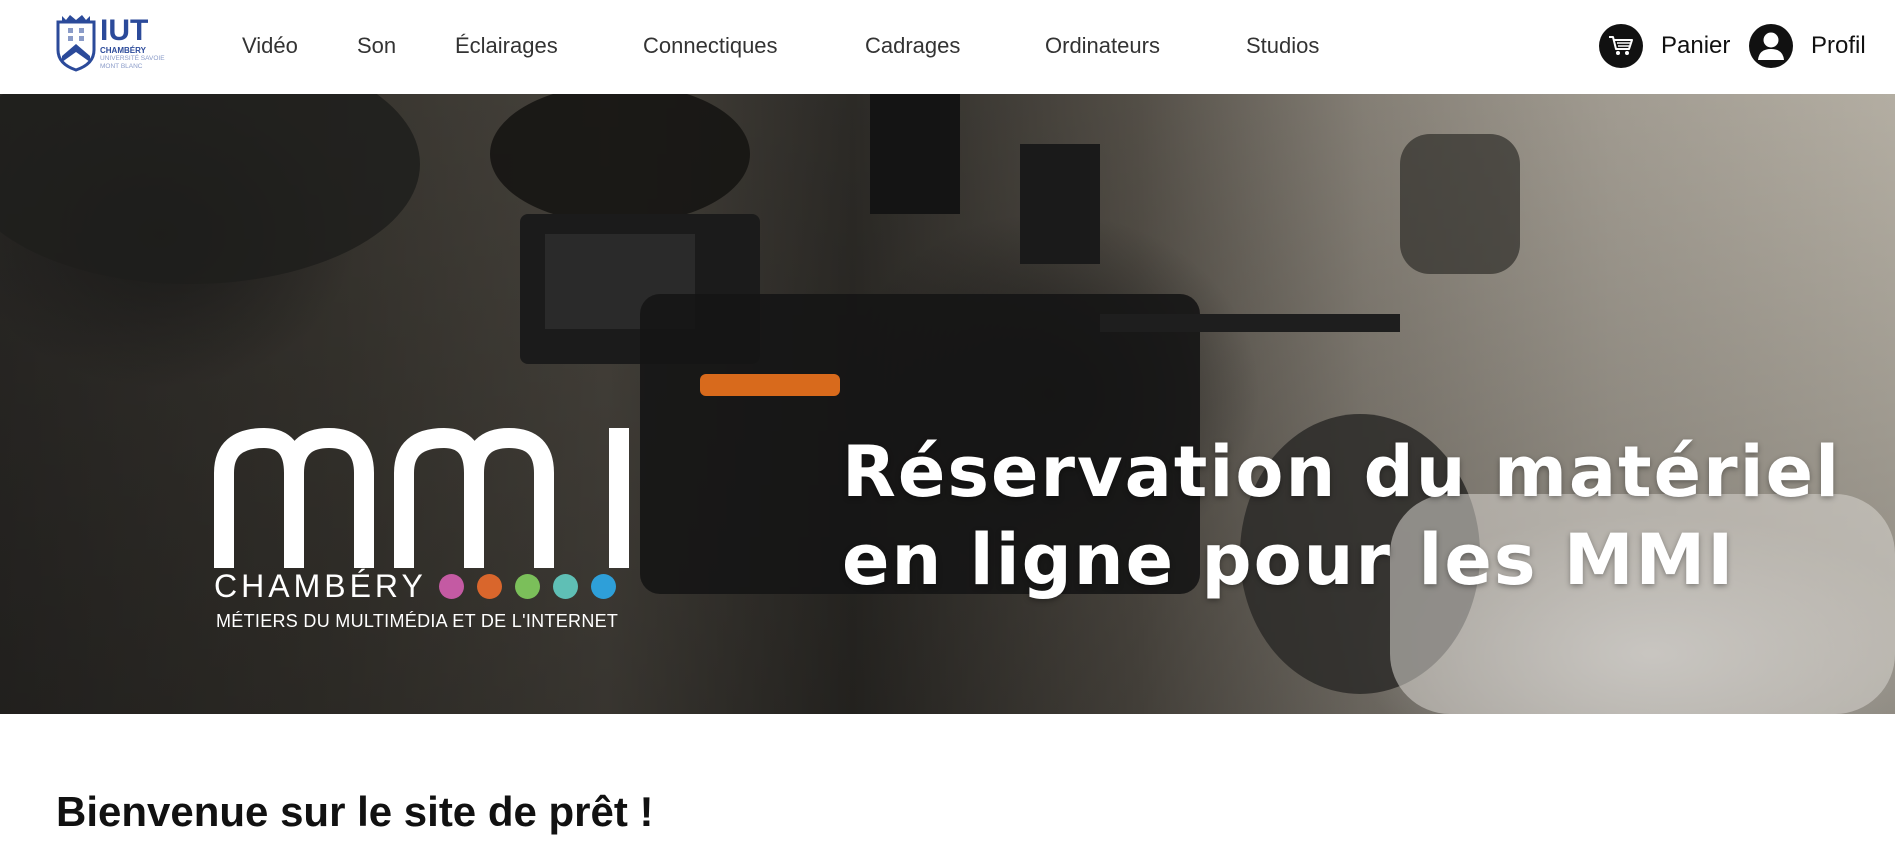  I want to click on hero-title-line1: Réservation du matériel, so click(1342, 472).